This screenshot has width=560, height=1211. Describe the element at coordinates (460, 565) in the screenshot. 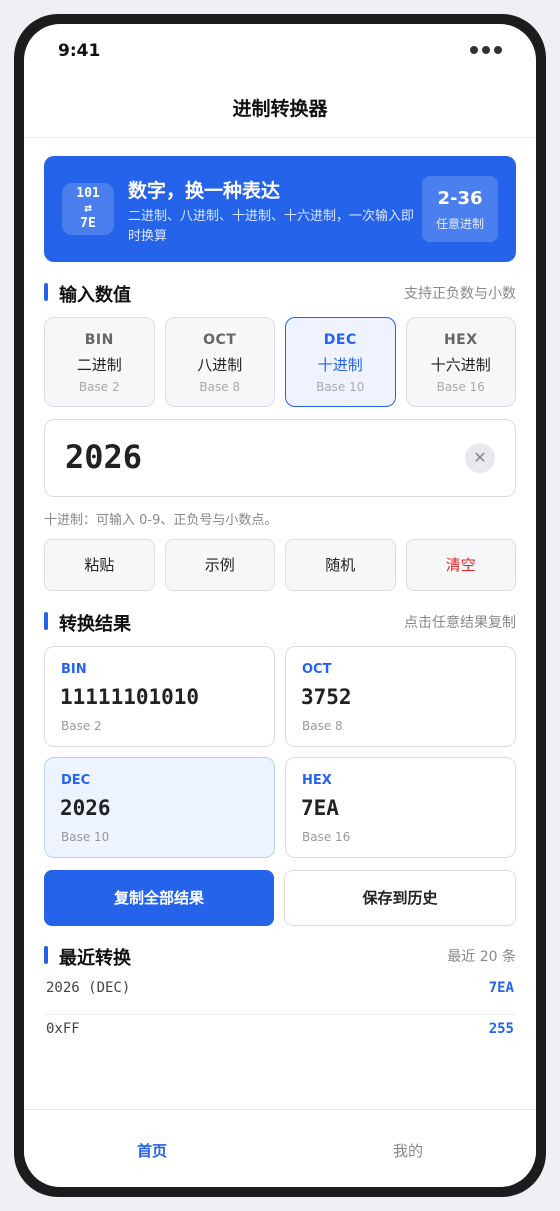

I see `clear-button: 清空` at that location.